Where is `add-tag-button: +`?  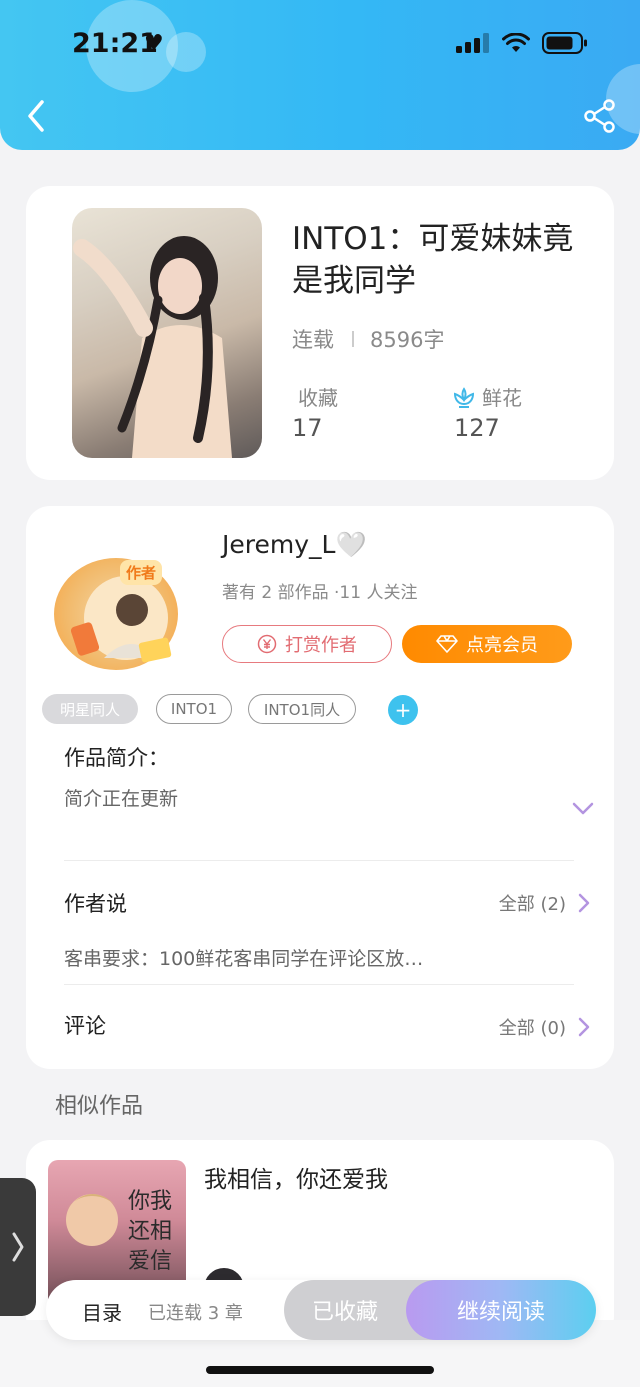
add-tag-button: + is located at coordinates (403, 710).